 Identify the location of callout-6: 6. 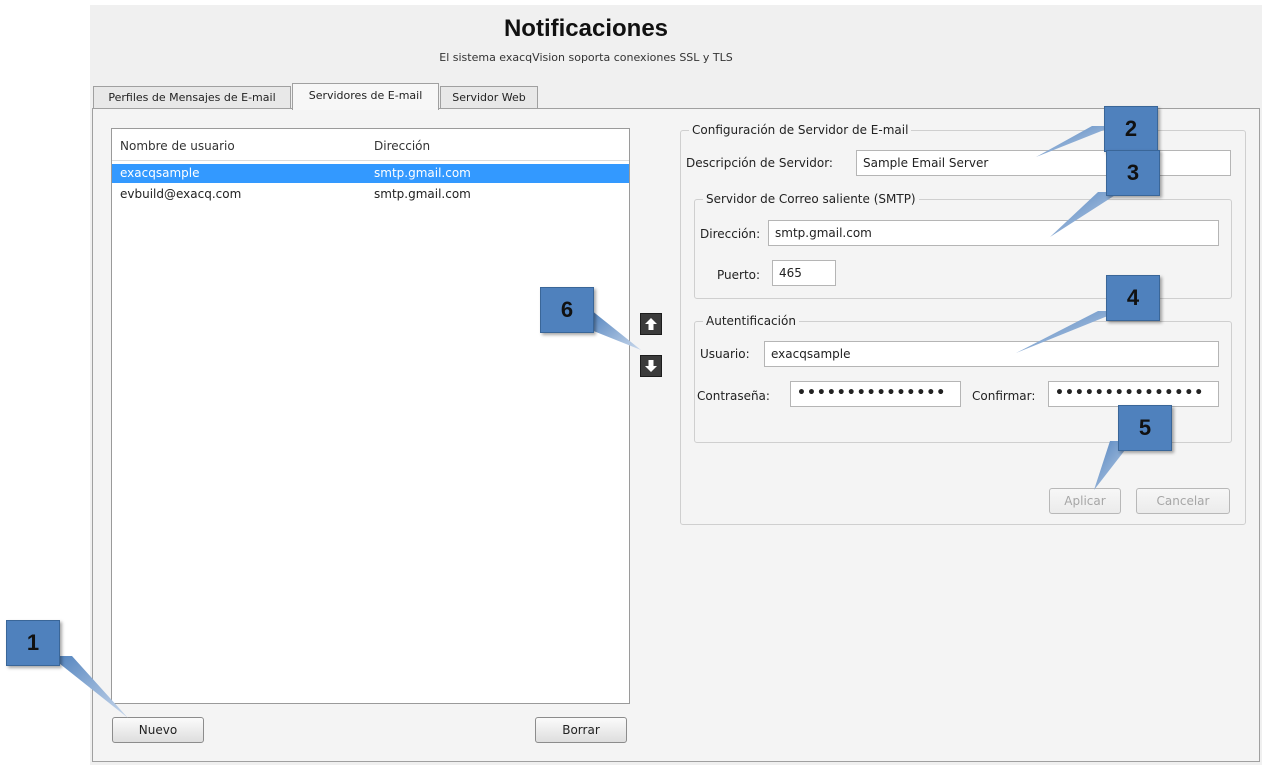
(567, 310).